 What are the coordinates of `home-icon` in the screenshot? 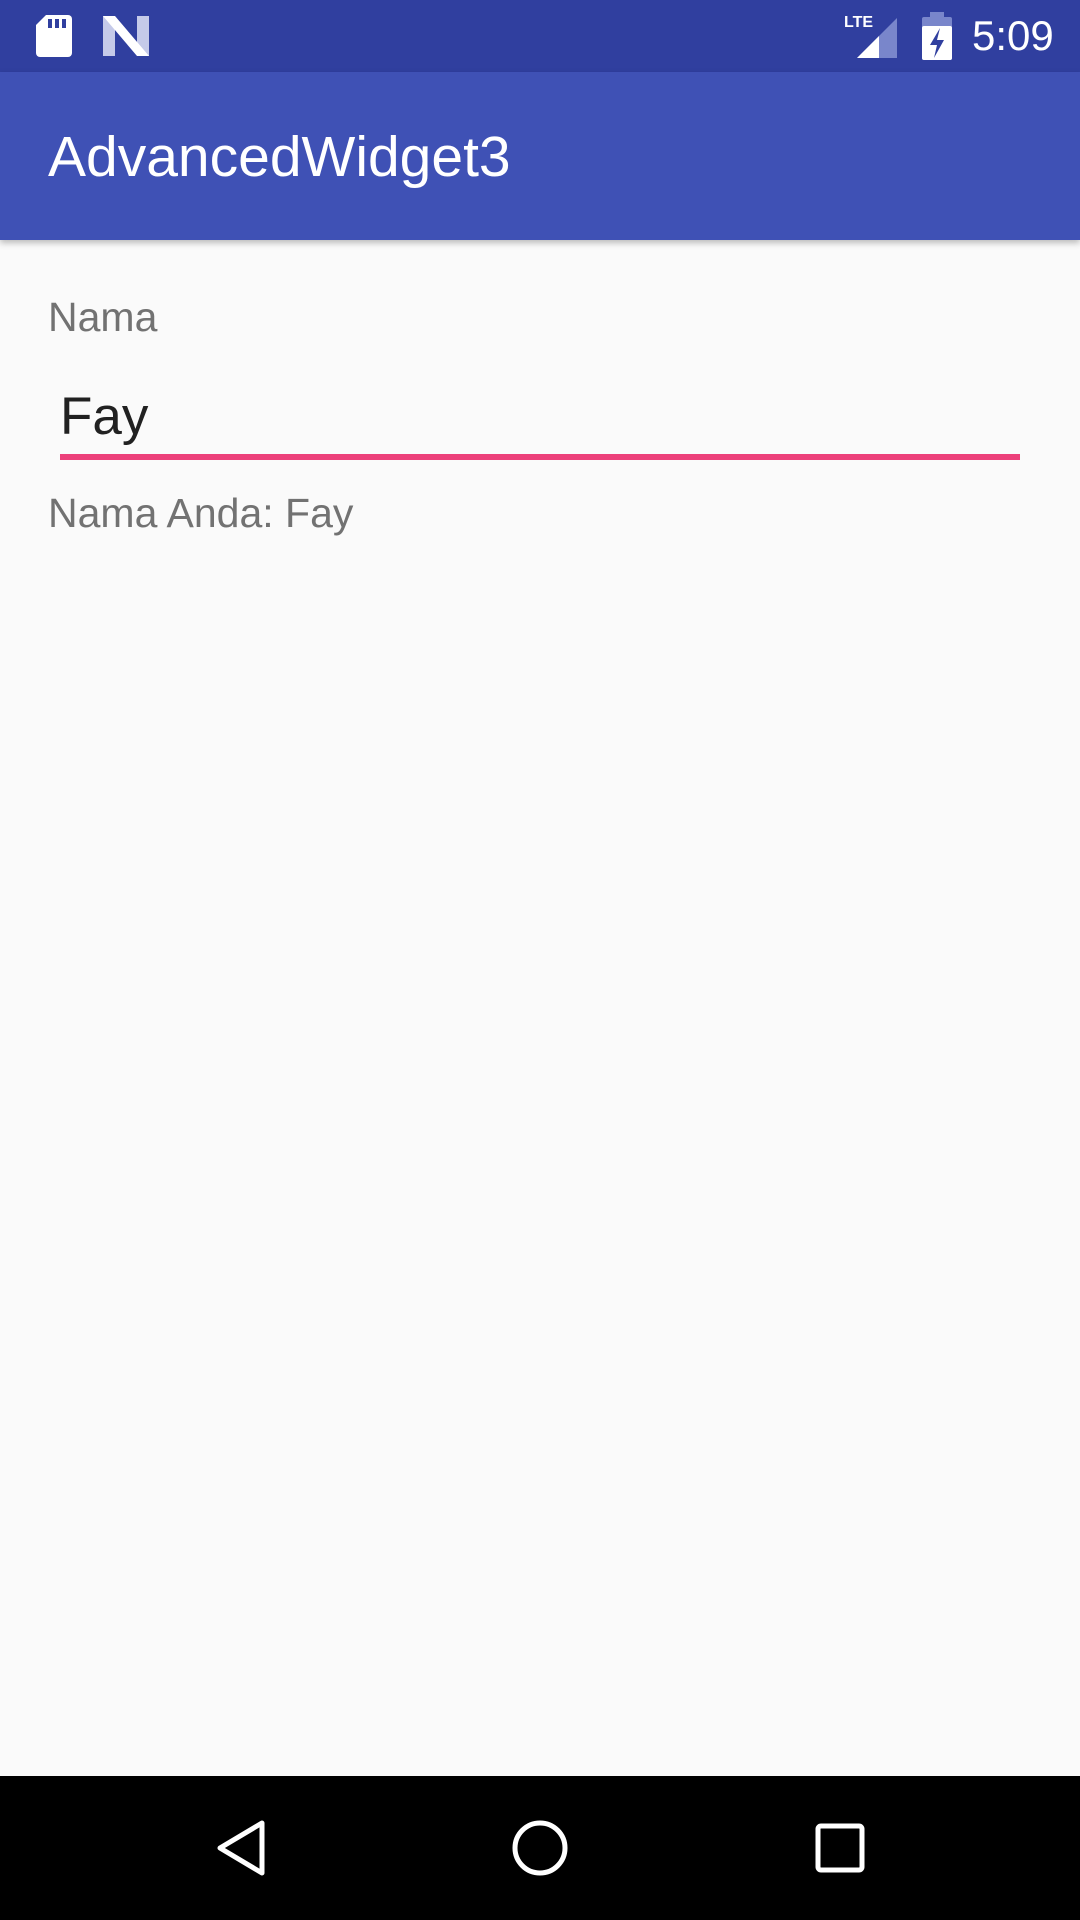 It's located at (540, 1848).